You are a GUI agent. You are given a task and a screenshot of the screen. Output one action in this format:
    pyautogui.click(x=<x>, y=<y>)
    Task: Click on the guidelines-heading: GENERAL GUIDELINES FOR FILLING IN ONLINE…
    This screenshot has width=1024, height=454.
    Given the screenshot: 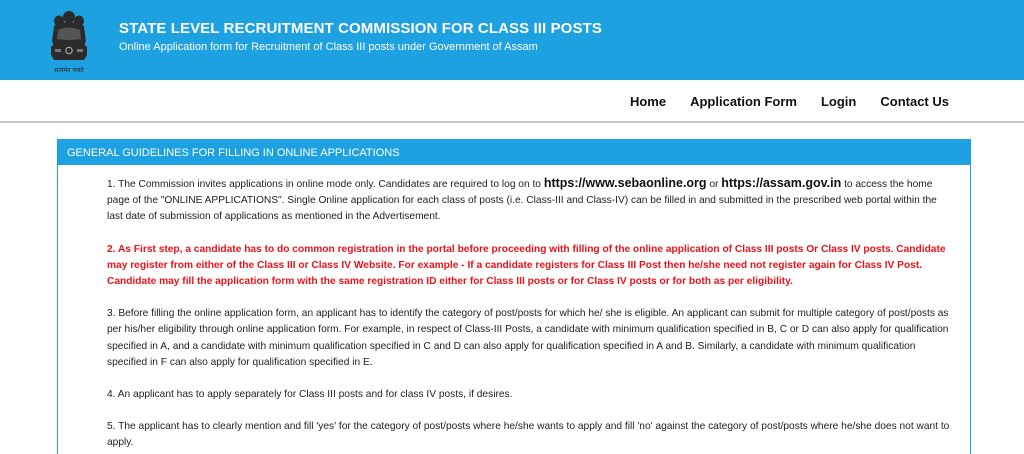 What is the action you would take?
    pyautogui.click(x=514, y=152)
    